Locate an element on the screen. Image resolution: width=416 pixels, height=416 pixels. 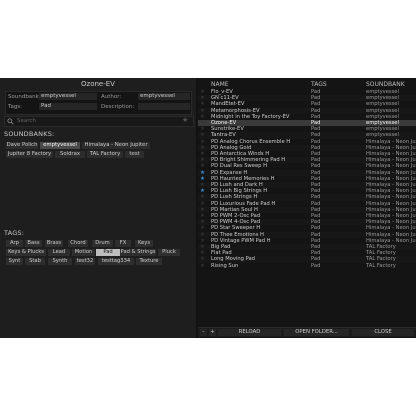
soundbank-chip: Himalaya - Neon Jupiter is located at coordinates (116, 145).